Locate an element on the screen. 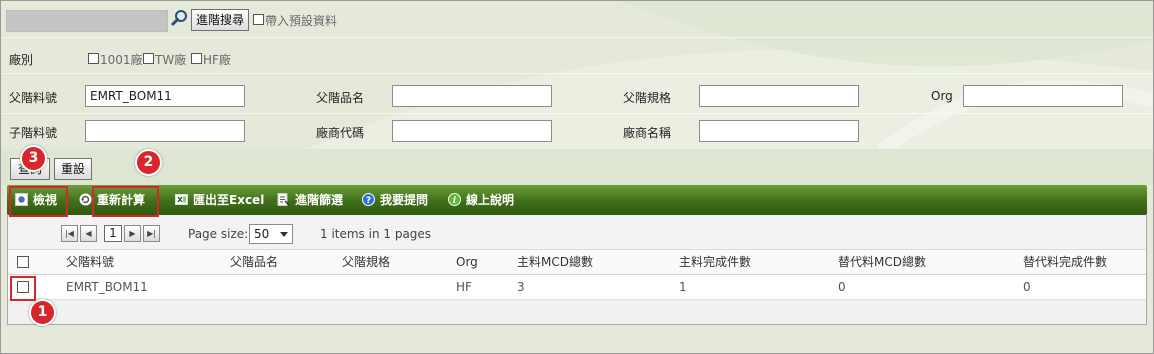 The width and height of the screenshot is (1154, 354). annotation-marker-3: 3 is located at coordinates (33, 158).